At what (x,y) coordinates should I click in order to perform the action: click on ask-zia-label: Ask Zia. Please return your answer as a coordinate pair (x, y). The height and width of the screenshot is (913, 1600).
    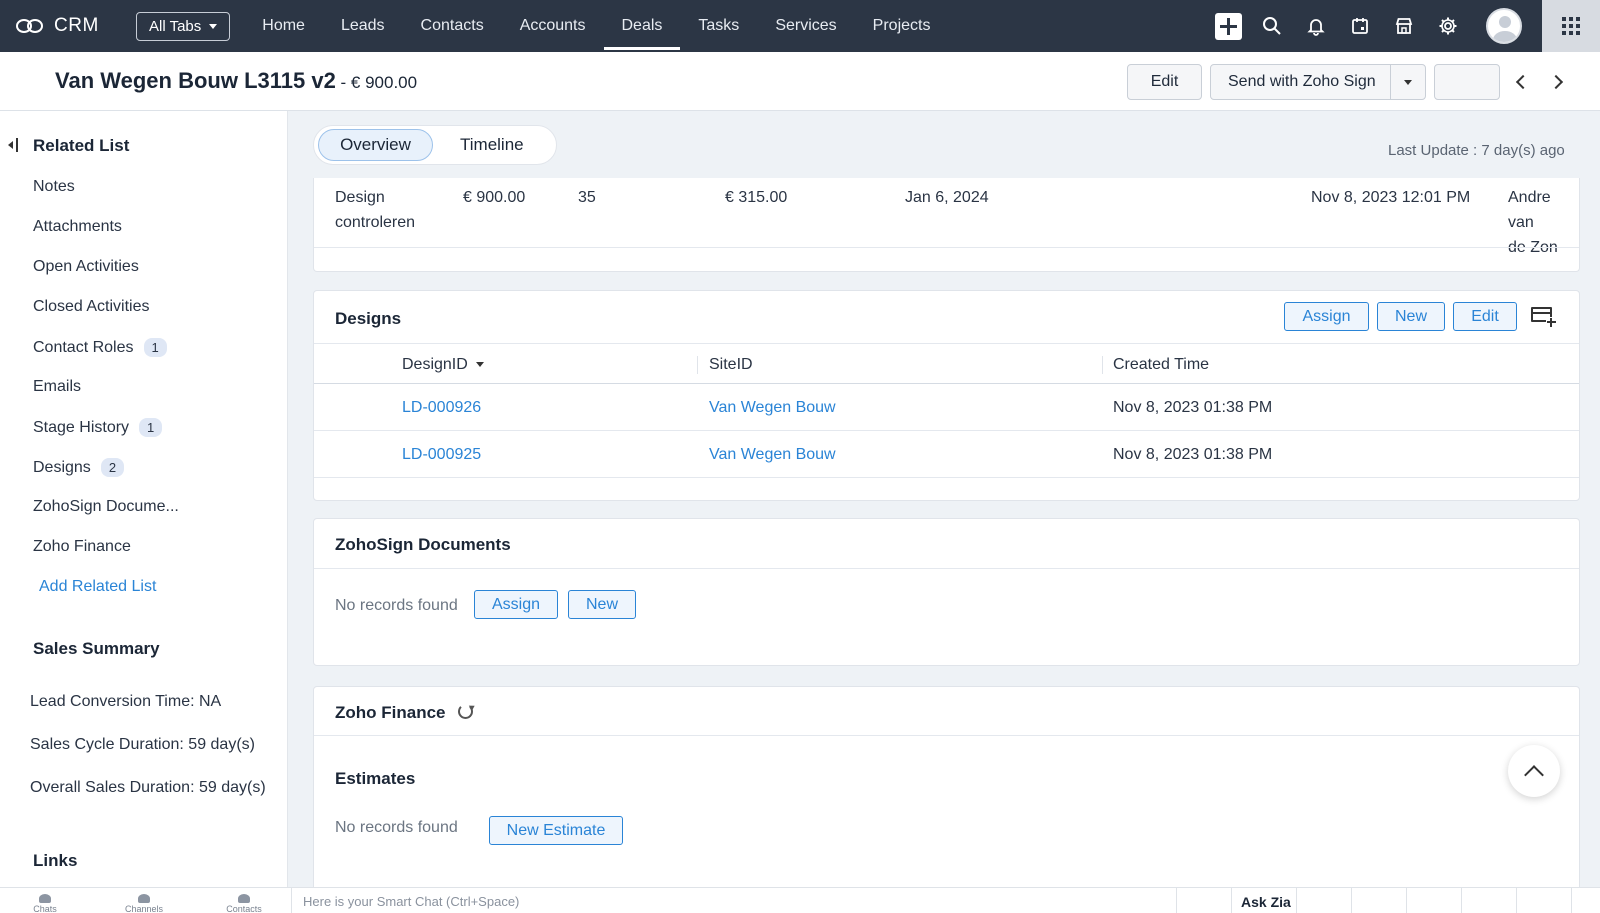
    Looking at the image, I should click on (1266, 902).